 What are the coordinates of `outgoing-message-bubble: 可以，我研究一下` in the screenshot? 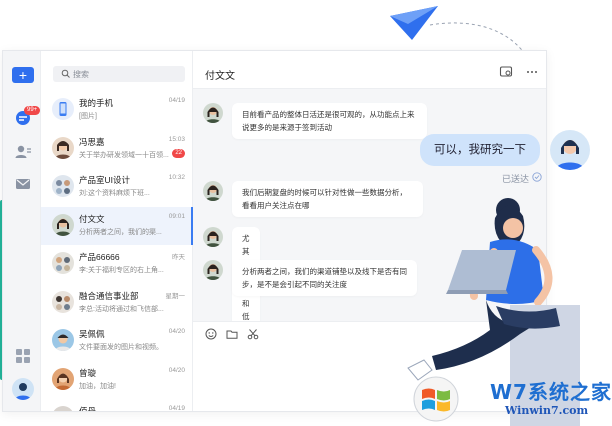 It's located at (480, 150).